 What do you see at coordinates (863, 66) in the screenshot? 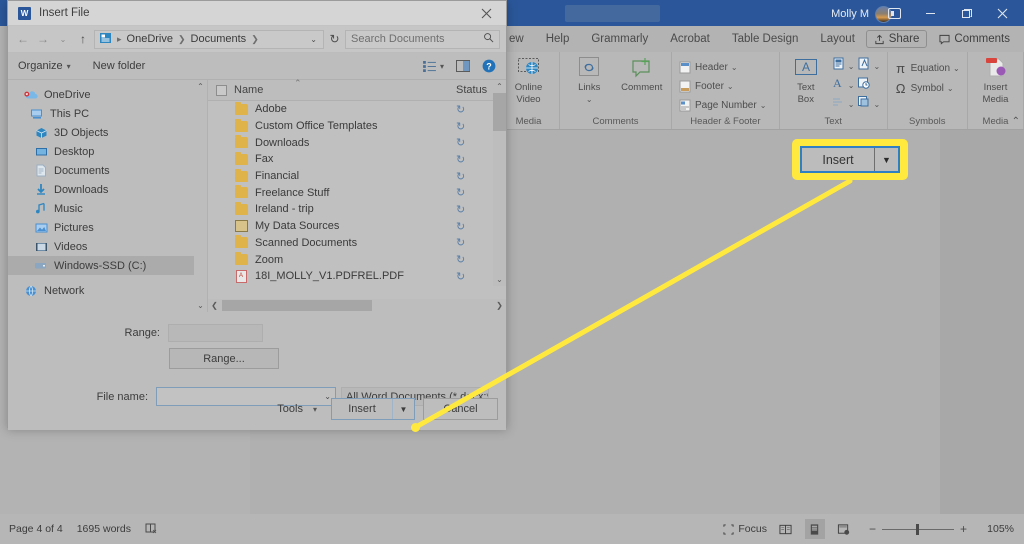
I see `wordart-icon` at bounding box center [863, 66].